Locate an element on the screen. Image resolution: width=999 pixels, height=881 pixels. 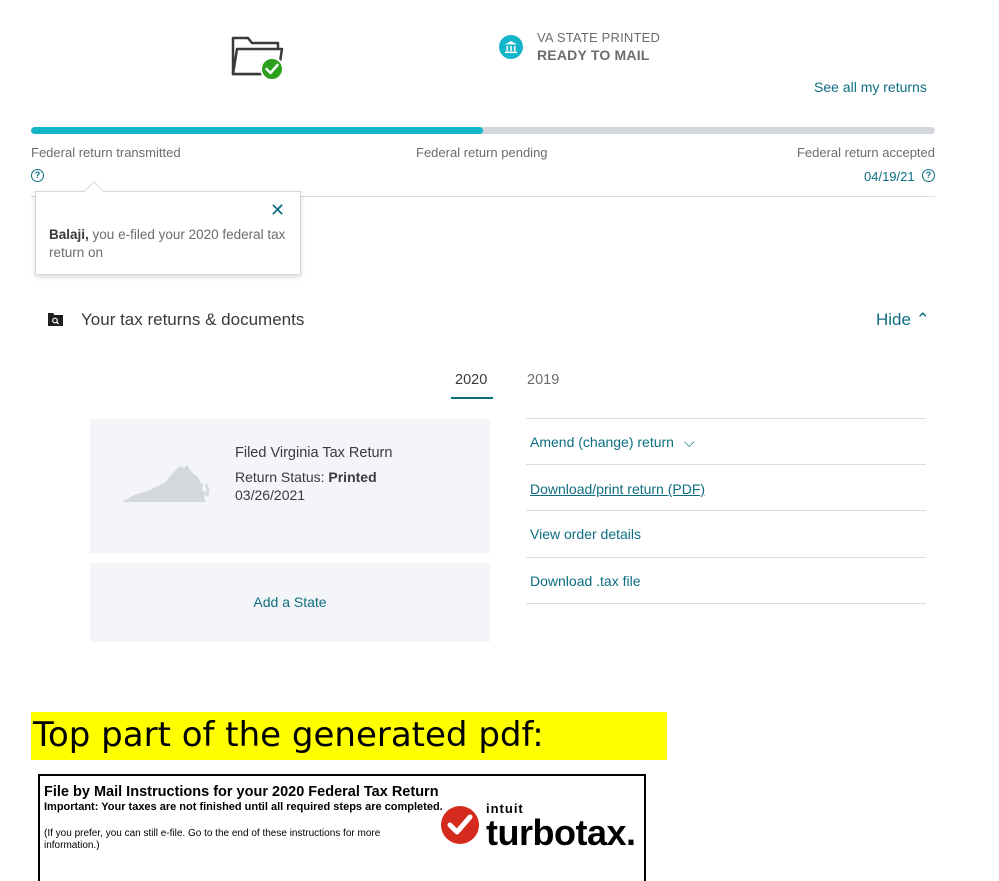
see-all-returns-link: See all my returns is located at coordinates (870, 87).